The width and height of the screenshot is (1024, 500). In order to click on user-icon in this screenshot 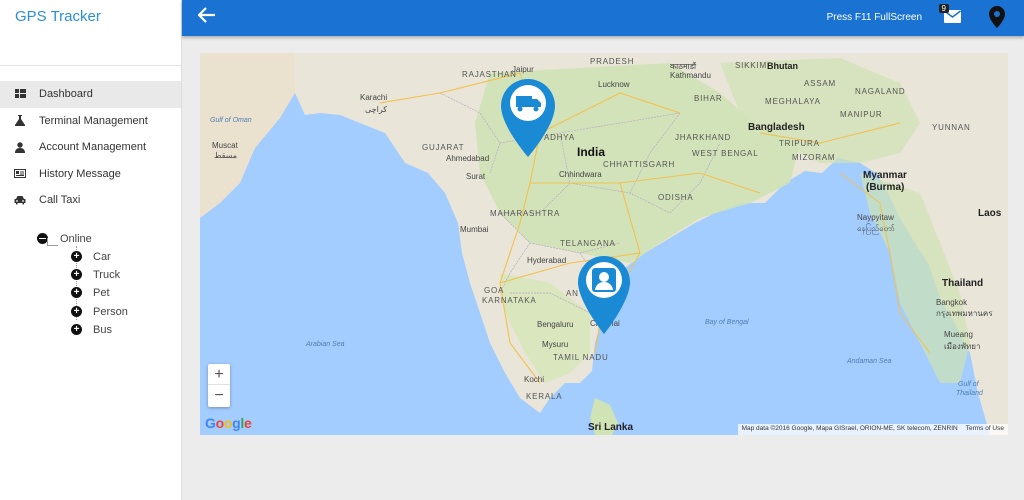, I will do `click(20, 147)`.